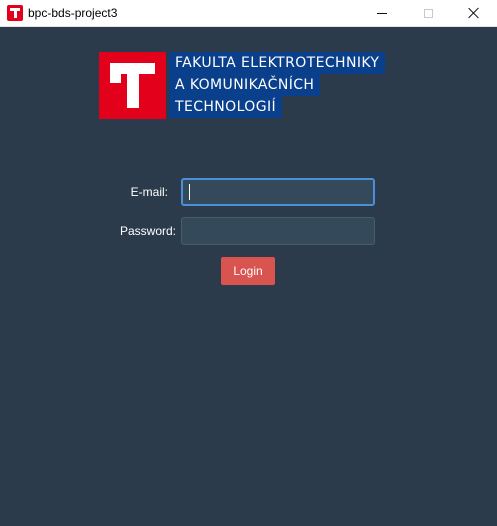 The width and height of the screenshot is (497, 526). I want to click on faculty-name-line-2: A KOMUNIKAČNÍCH, so click(245, 85).